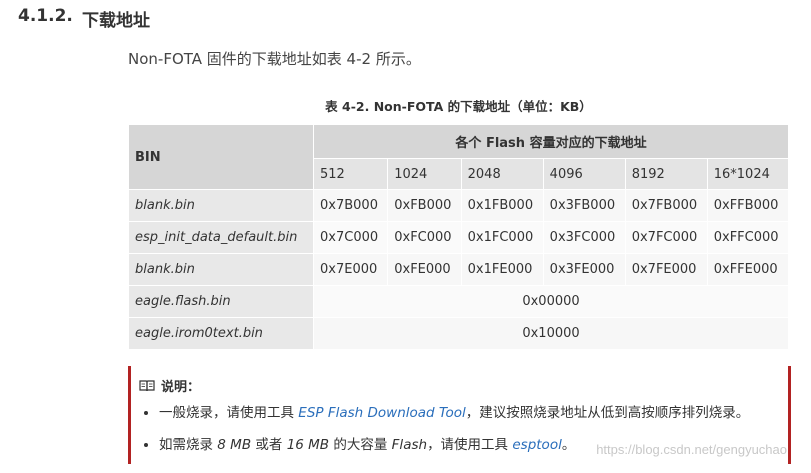 This screenshot has width=811, height=473. What do you see at coordinates (308, 445) in the screenshot?
I see `note-emphasis: 16 MB` at bounding box center [308, 445].